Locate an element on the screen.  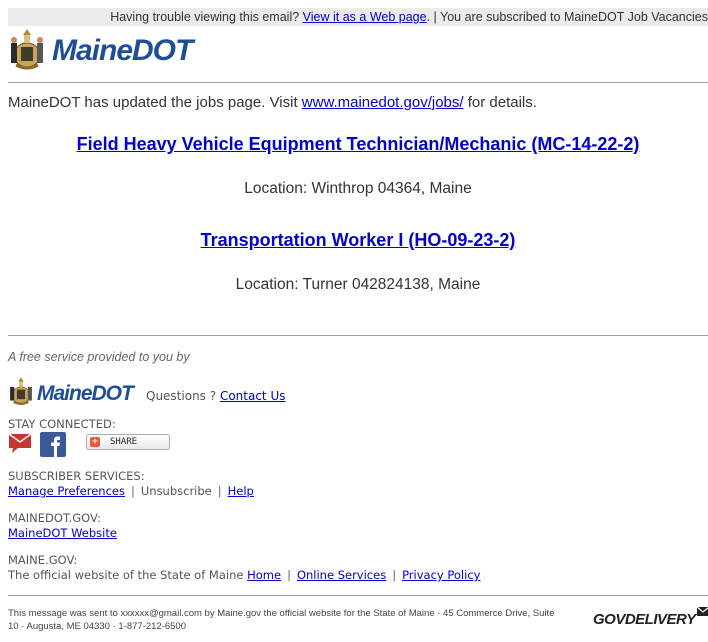
footer-logo: MaineDOT is located at coordinates (71, 393).